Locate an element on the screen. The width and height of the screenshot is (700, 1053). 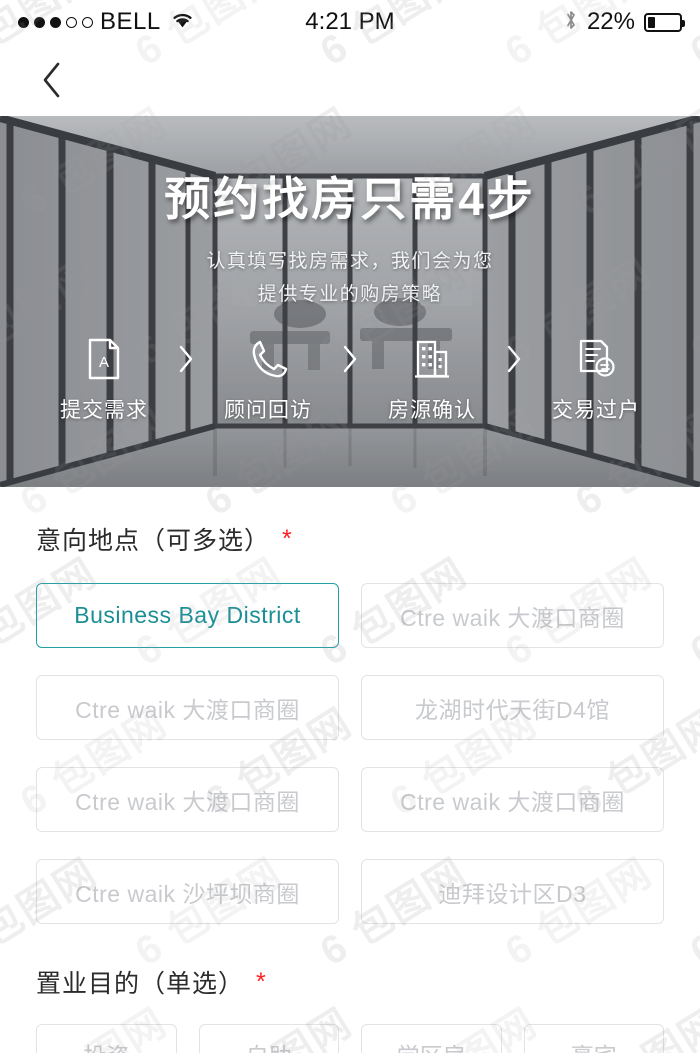
carrier-label: BELL is located at coordinates (130, 21).